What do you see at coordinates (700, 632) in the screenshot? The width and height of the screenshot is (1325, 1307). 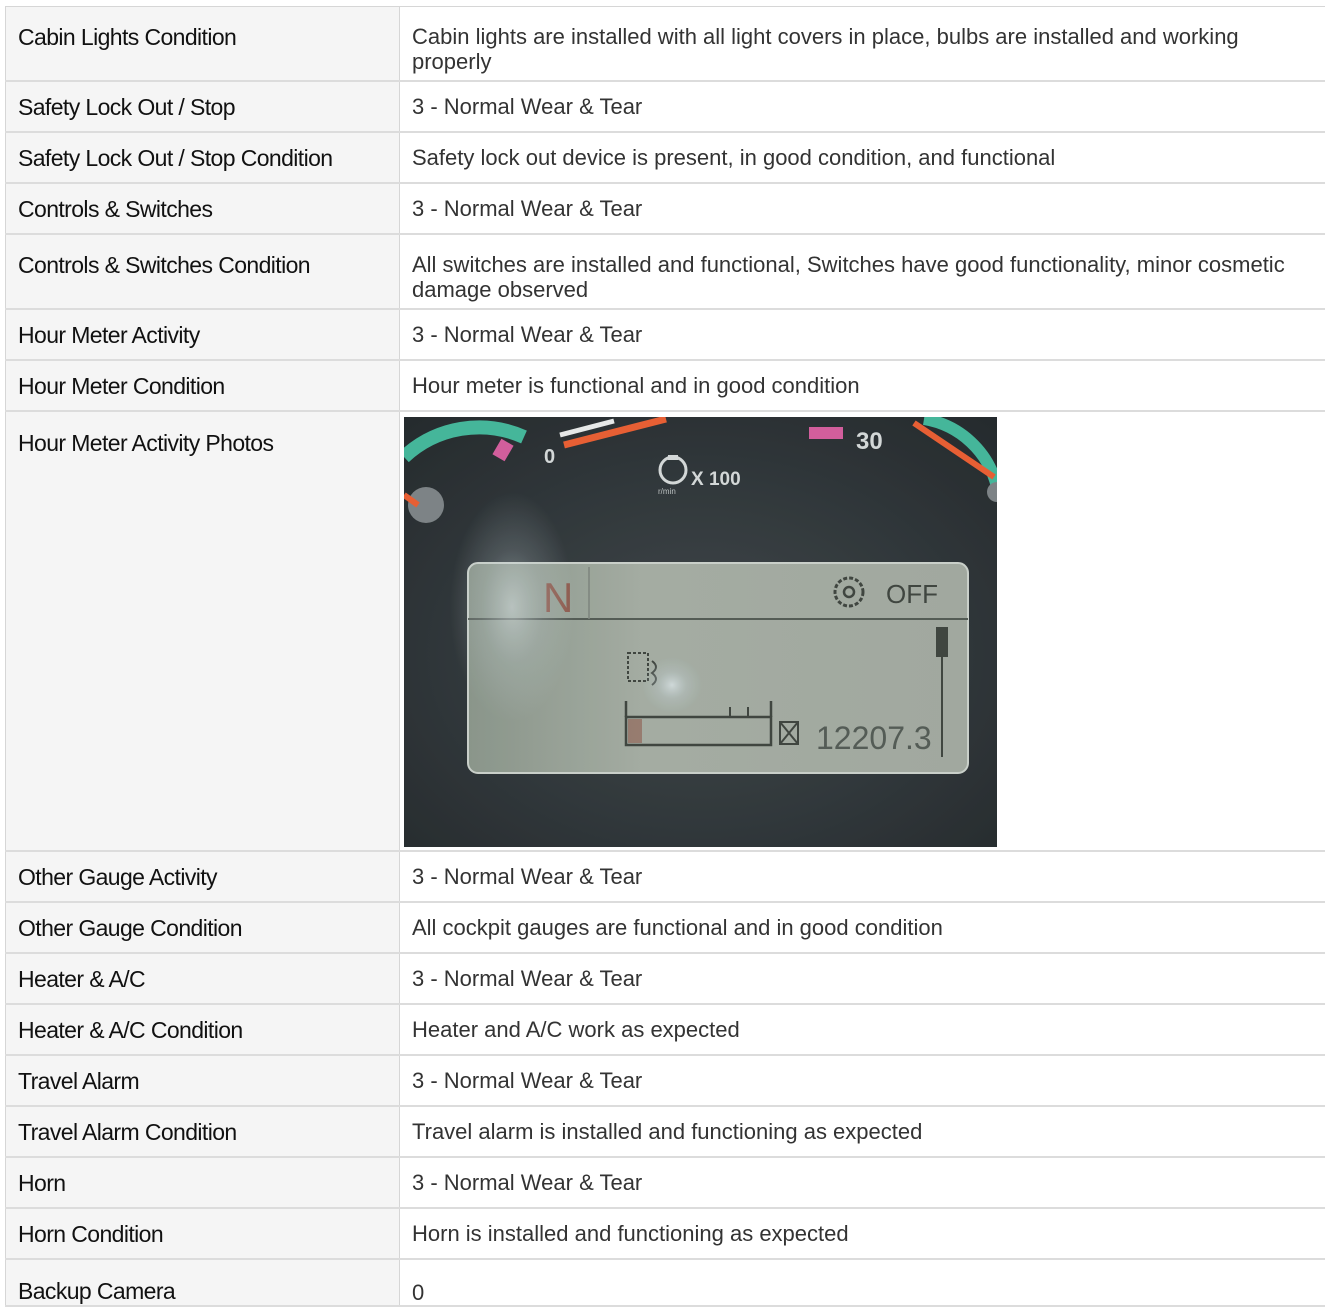 I see `hour-meter-photo: 0 30 X 100 r/min N OFF` at bounding box center [700, 632].